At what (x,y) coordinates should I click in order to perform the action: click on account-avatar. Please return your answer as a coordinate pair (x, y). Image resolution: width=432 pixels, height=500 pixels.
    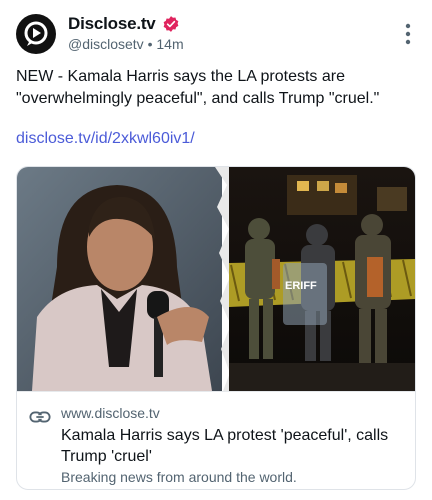
    Looking at the image, I should click on (36, 34).